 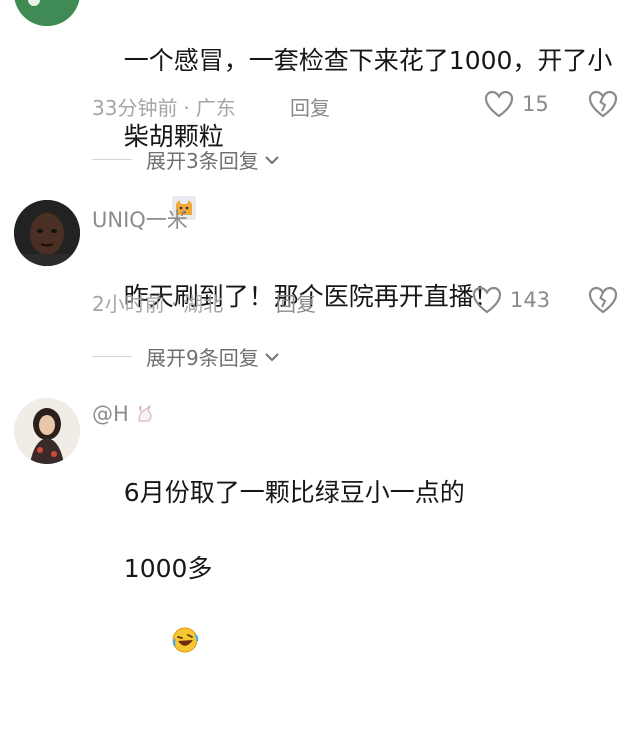 I want to click on expand-replies-button: 展开3条回复, so click(x=186, y=159).